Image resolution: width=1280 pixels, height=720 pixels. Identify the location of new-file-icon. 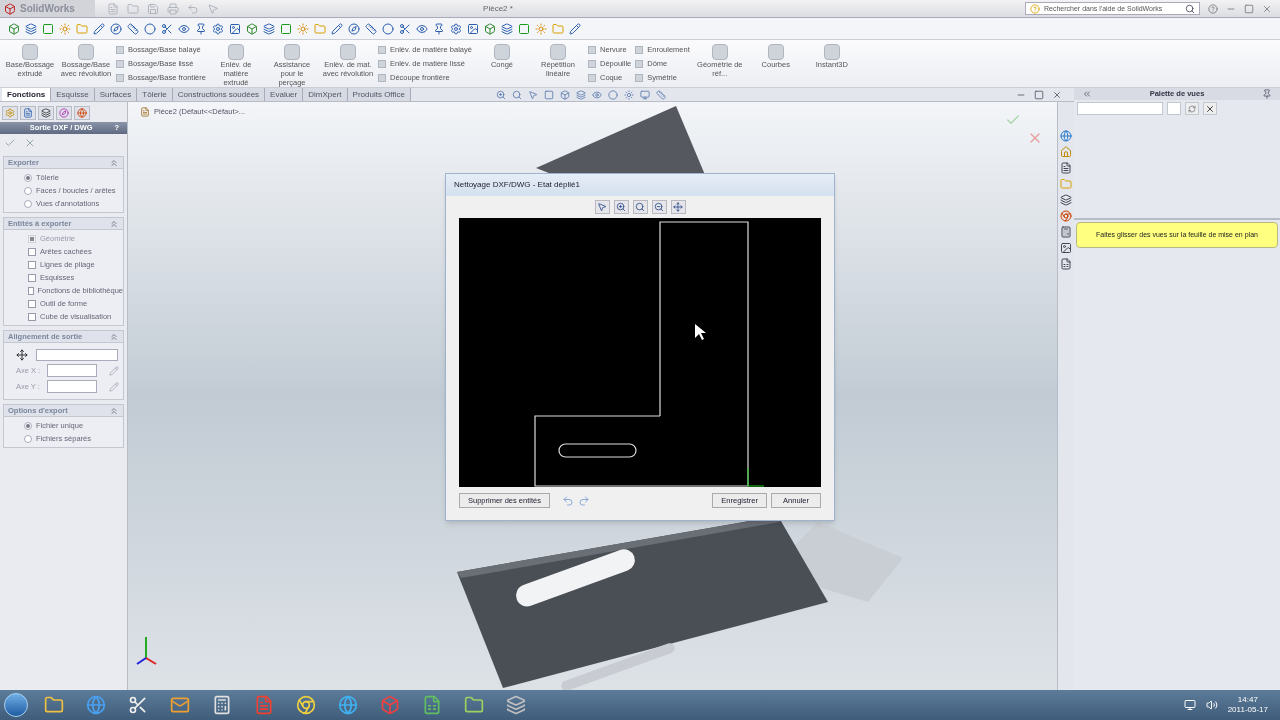
(113, 8).